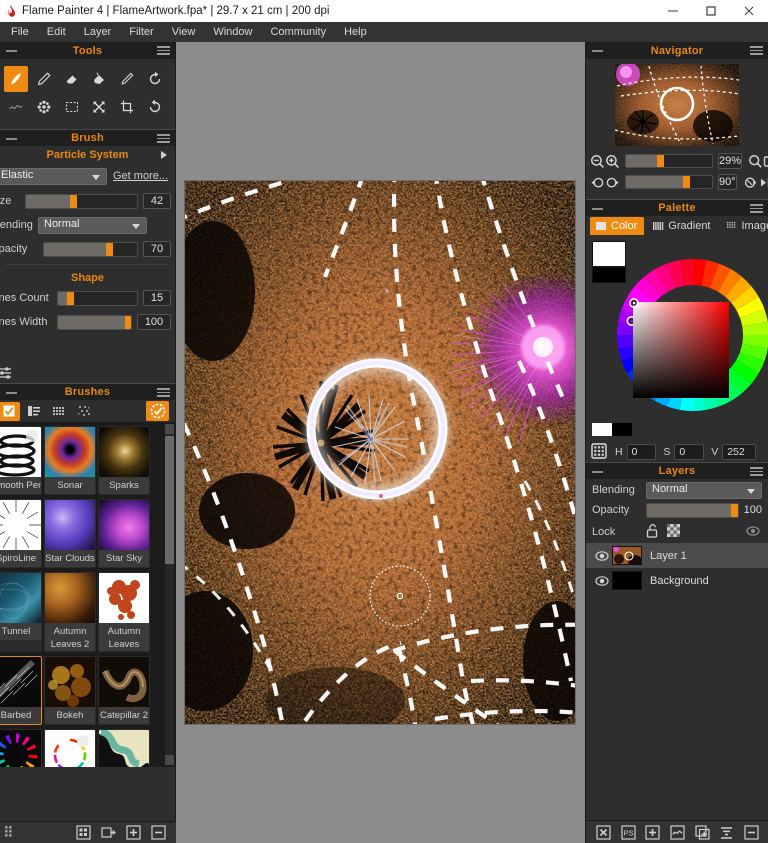  Describe the element at coordinates (763, 182) in the screenshot. I see `flip-icon` at that location.